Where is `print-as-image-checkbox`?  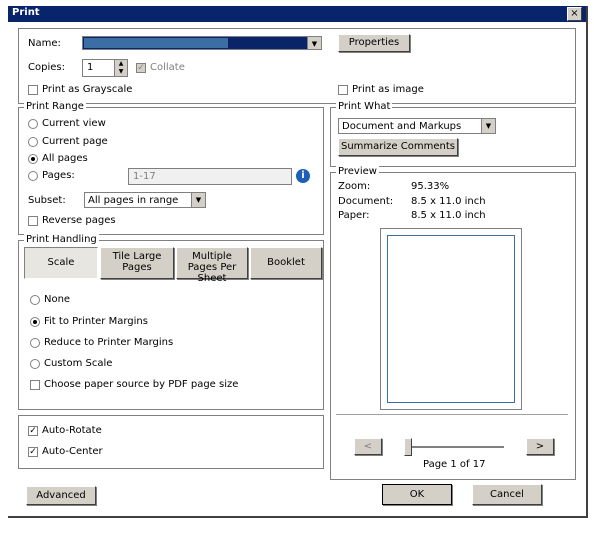
print-as-image-checkbox is located at coordinates (343, 90).